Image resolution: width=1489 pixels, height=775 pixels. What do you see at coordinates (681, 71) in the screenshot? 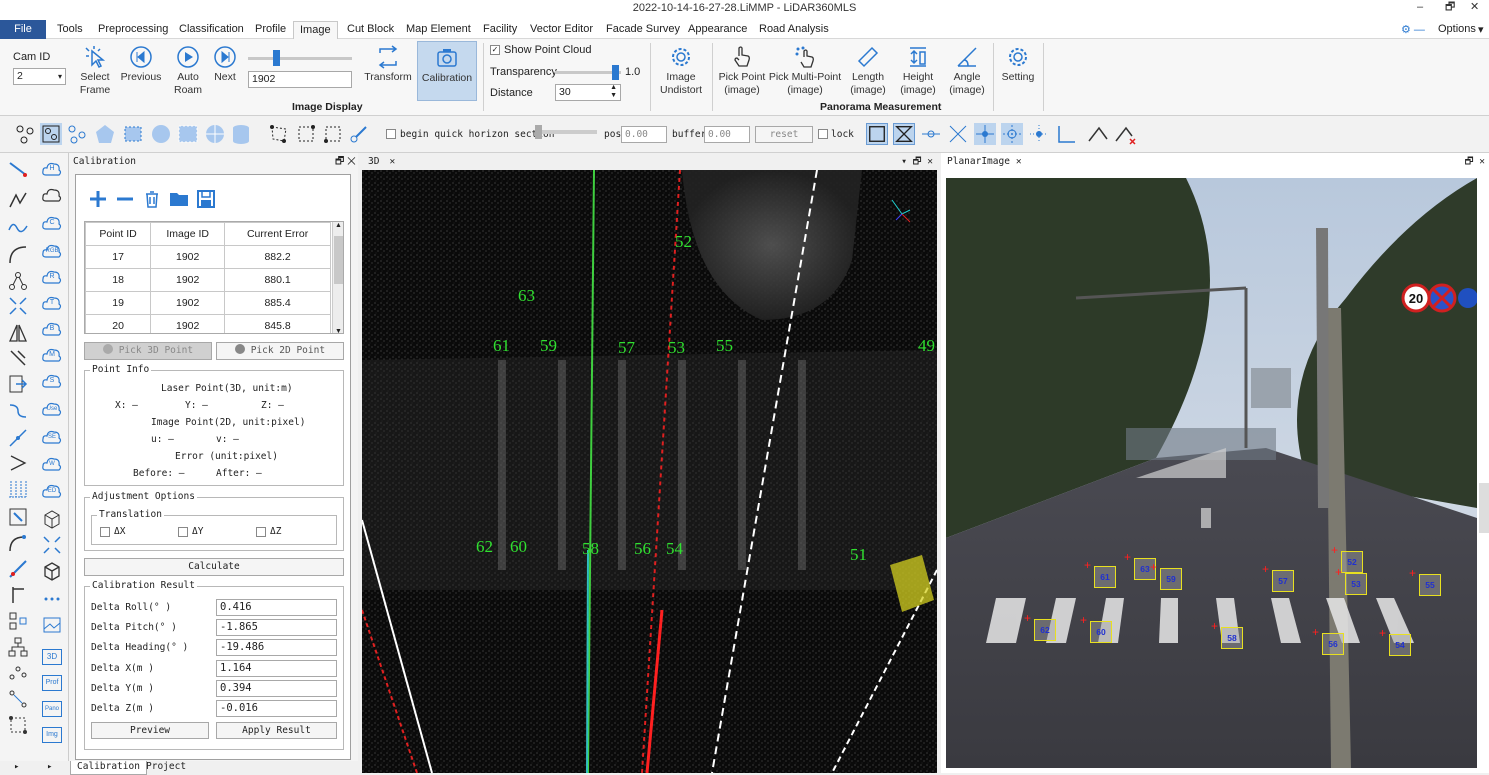
I see `image-undistort-button: Image Undistort` at bounding box center [681, 71].